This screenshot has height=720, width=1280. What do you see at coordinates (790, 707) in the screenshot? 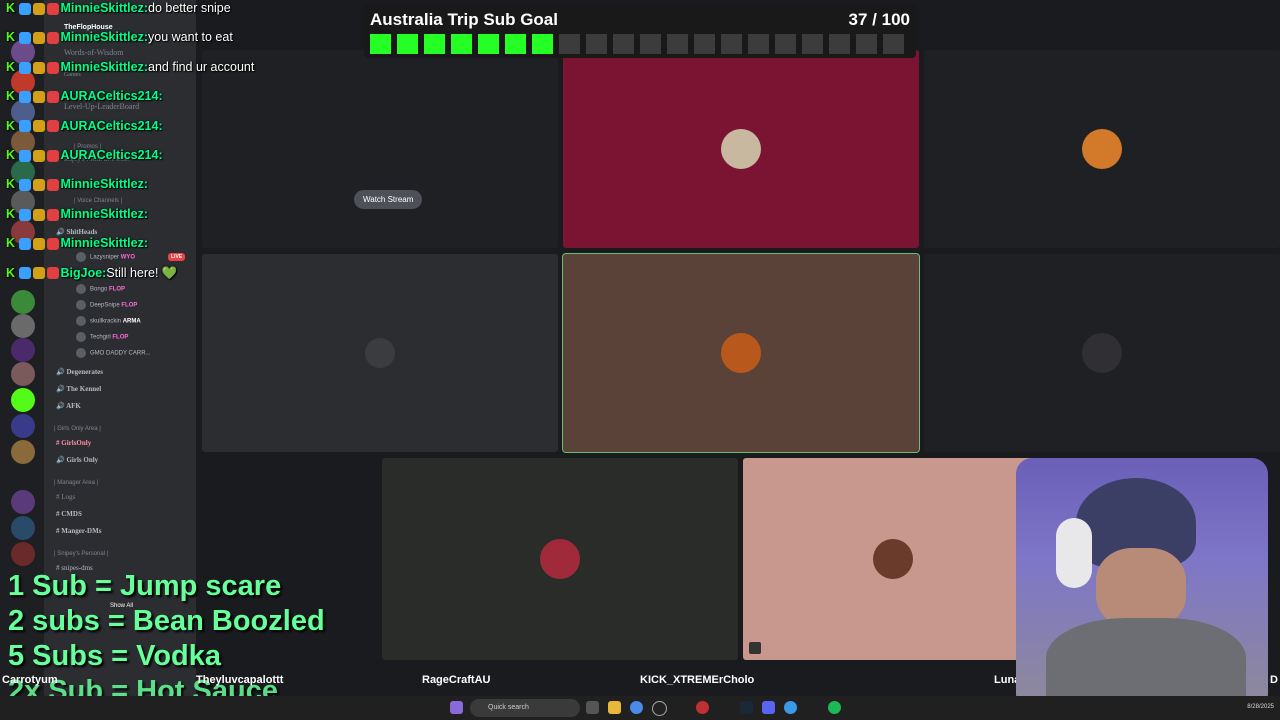
I see `browser-icon` at bounding box center [790, 707].